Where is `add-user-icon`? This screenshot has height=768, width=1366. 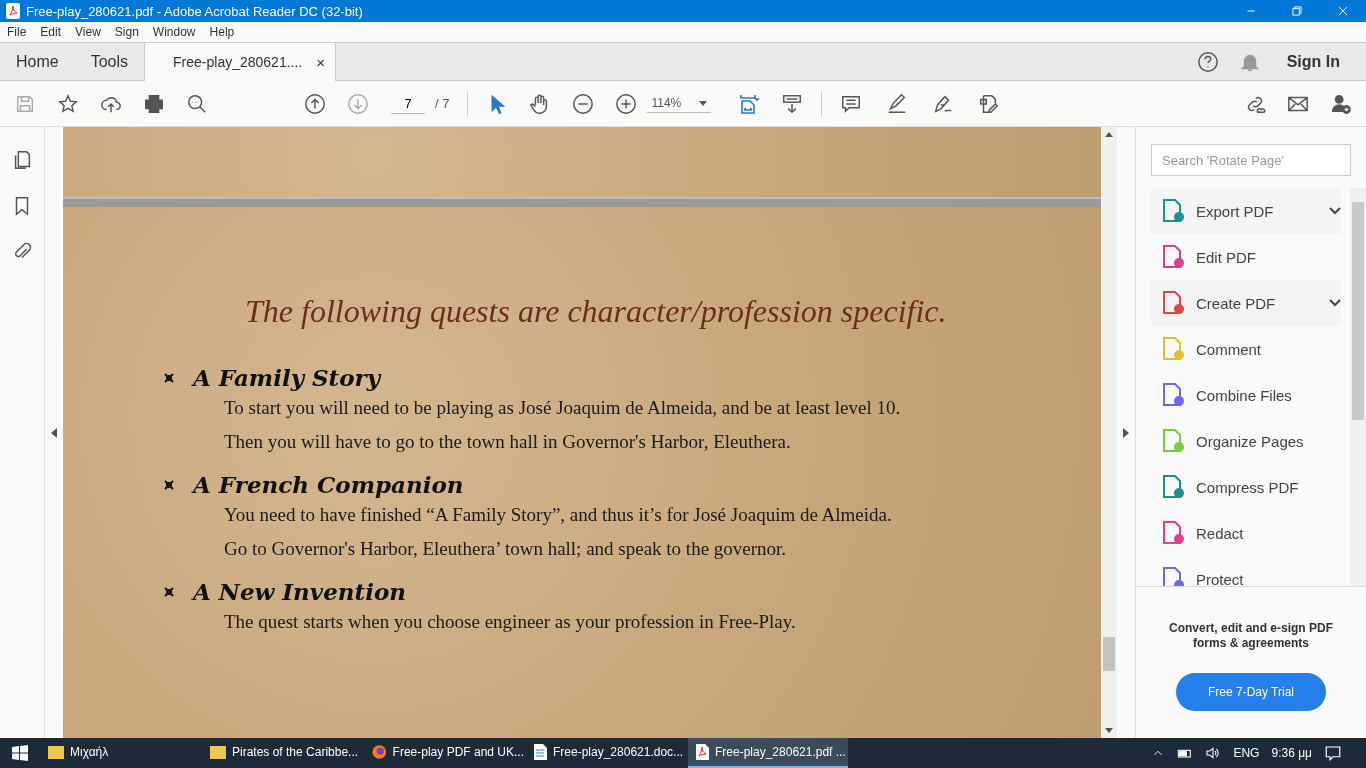 add-user-icon is located at coordinates (1341, 103).